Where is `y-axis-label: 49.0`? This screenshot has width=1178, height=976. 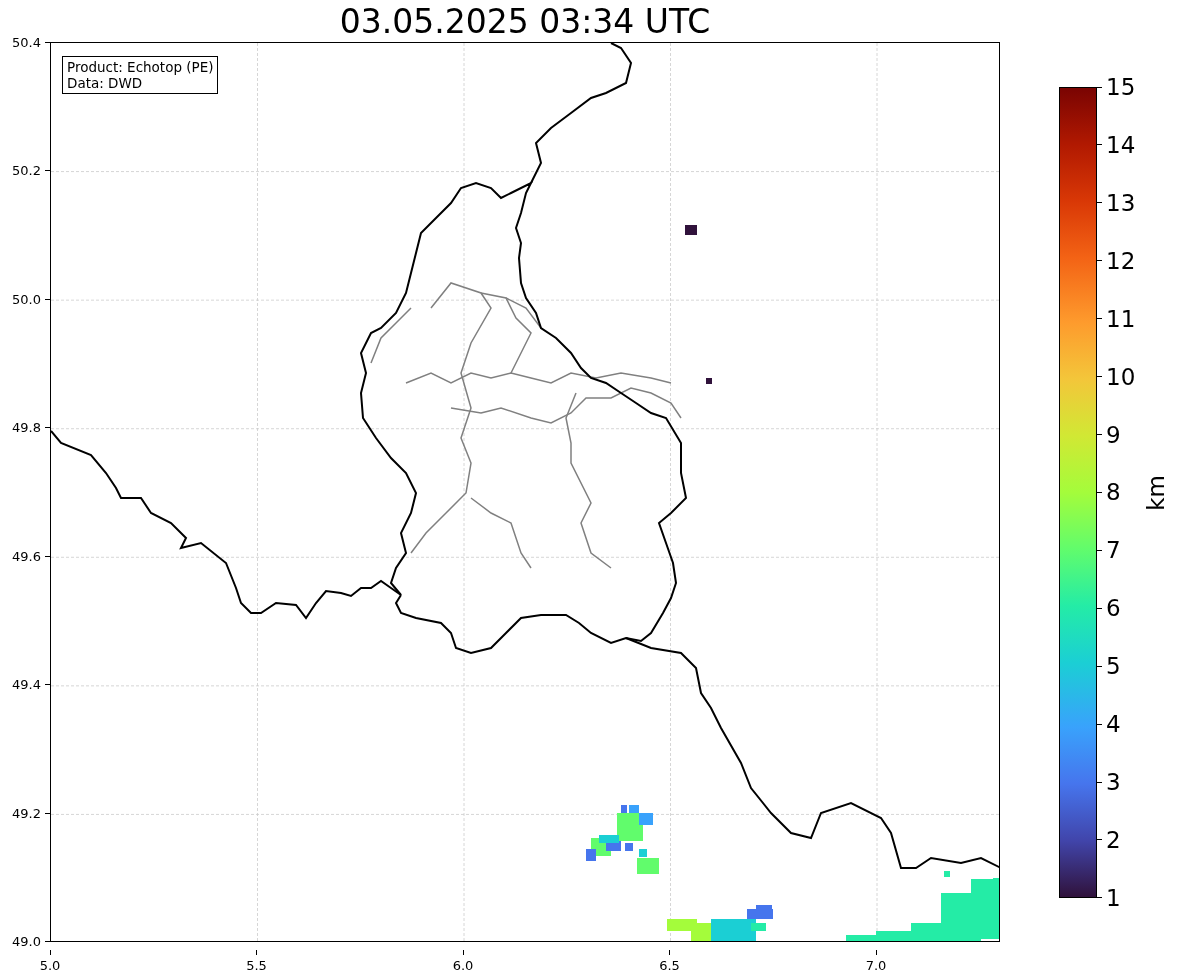
y-axis-label: 49.0 is located at coordinates (26, 942).